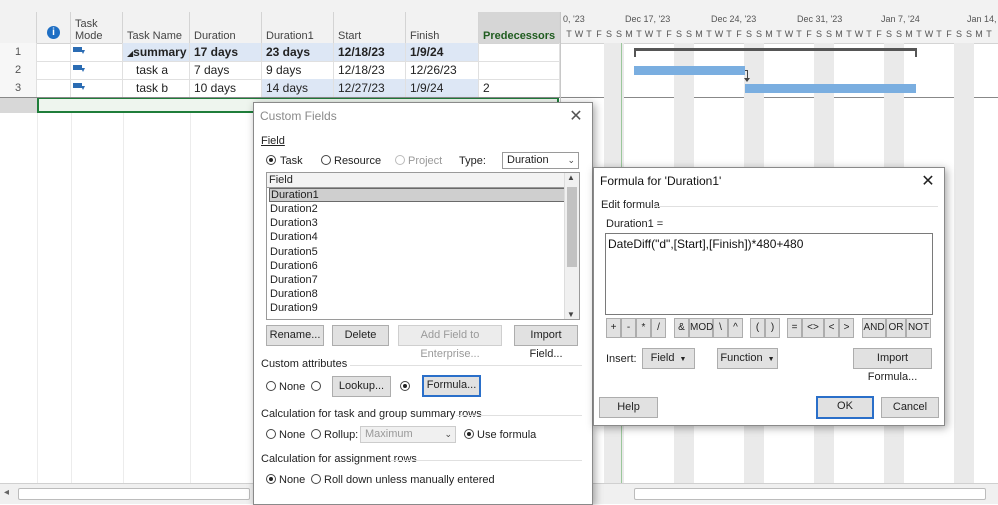 This screenshot has height=505, width=998. I want to click on table-scroll-thumb, so click(134, 494).